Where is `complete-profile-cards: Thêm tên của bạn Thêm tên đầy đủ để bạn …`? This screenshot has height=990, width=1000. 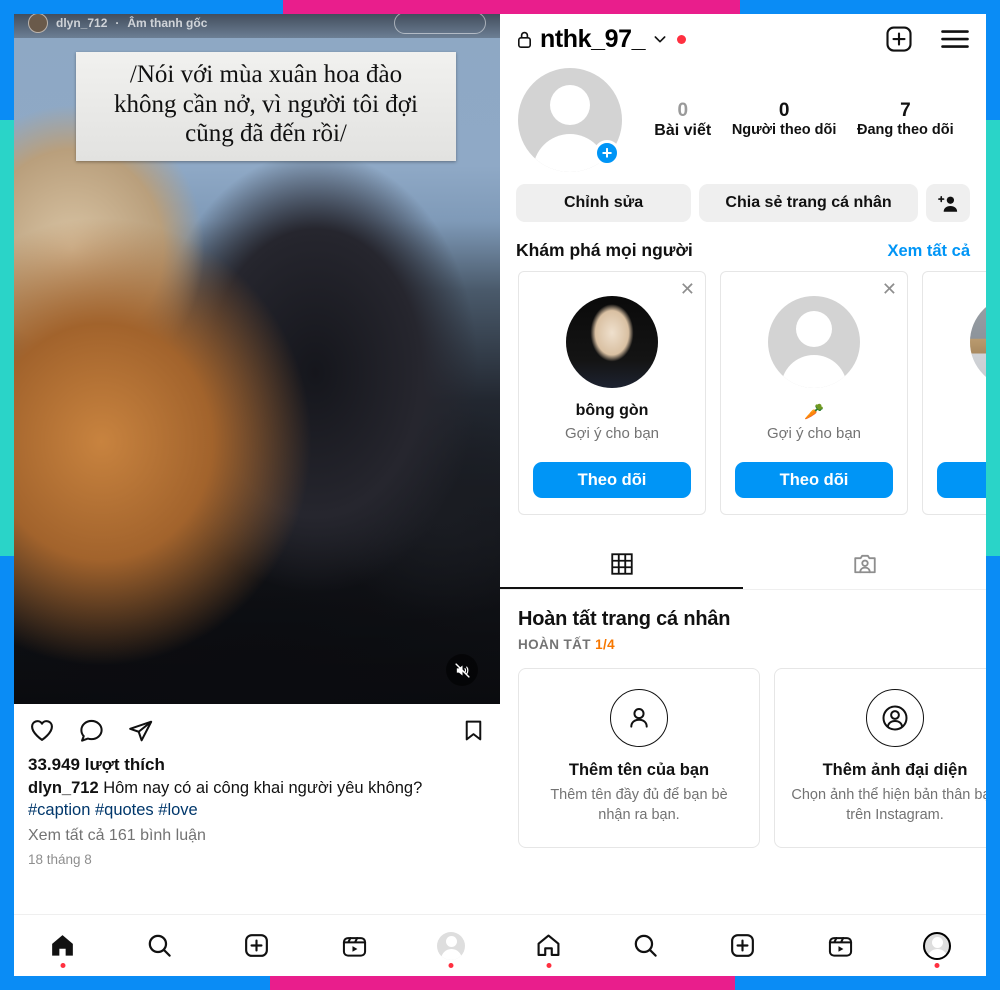
complete-profile-cards: Thêm tên của bạn Thêm tên đầy đủ để bạn … is located at coordinates (743, 750).